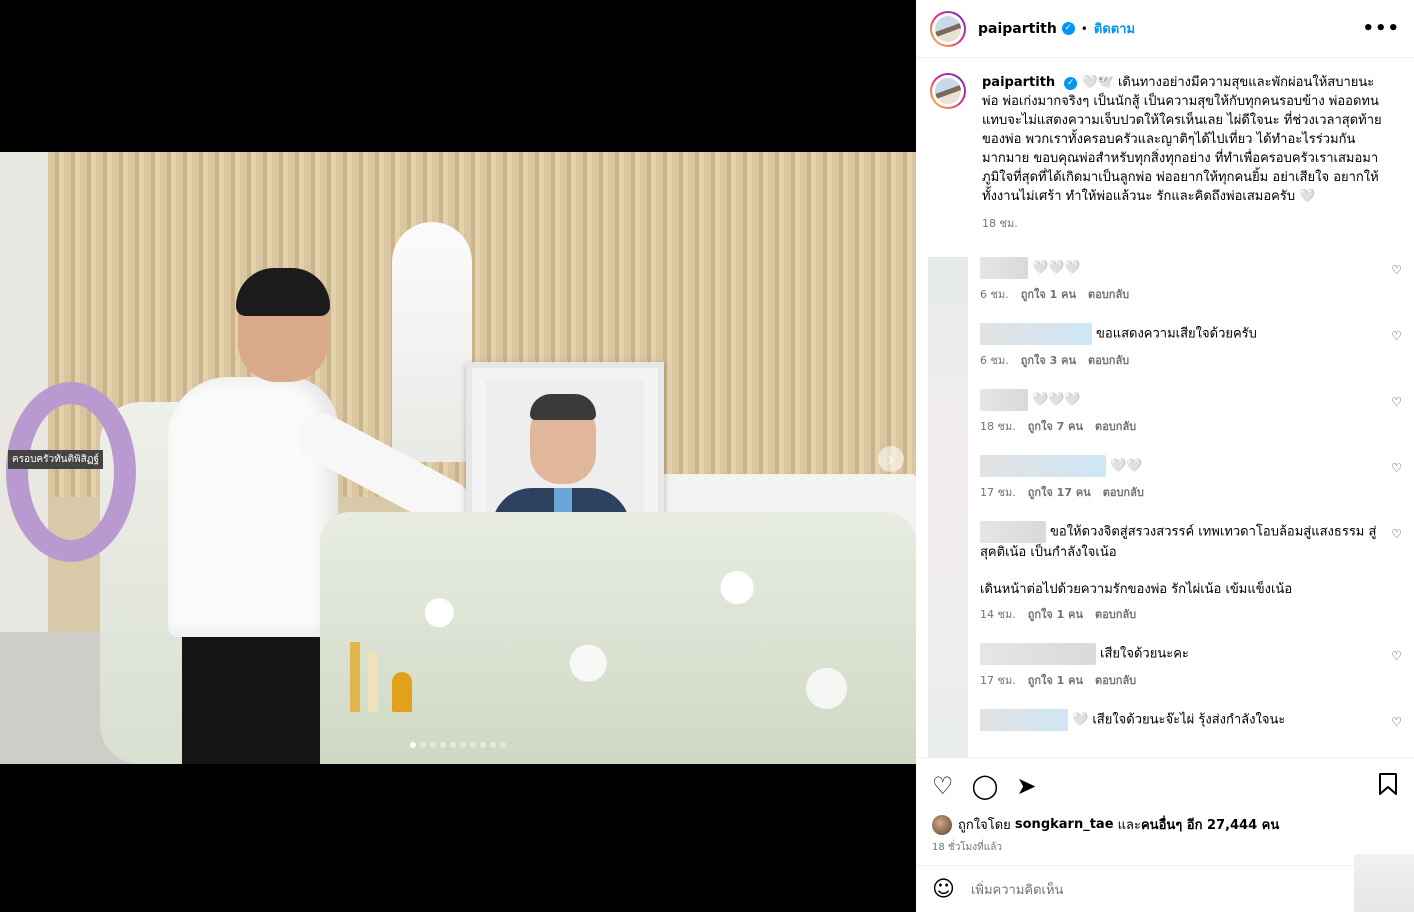  What do you see at coordinates (1144, 654) in the screenshot?
I see `comment-text: เสียใจด้วยนะคะ` at bounding box center [1144, 654].